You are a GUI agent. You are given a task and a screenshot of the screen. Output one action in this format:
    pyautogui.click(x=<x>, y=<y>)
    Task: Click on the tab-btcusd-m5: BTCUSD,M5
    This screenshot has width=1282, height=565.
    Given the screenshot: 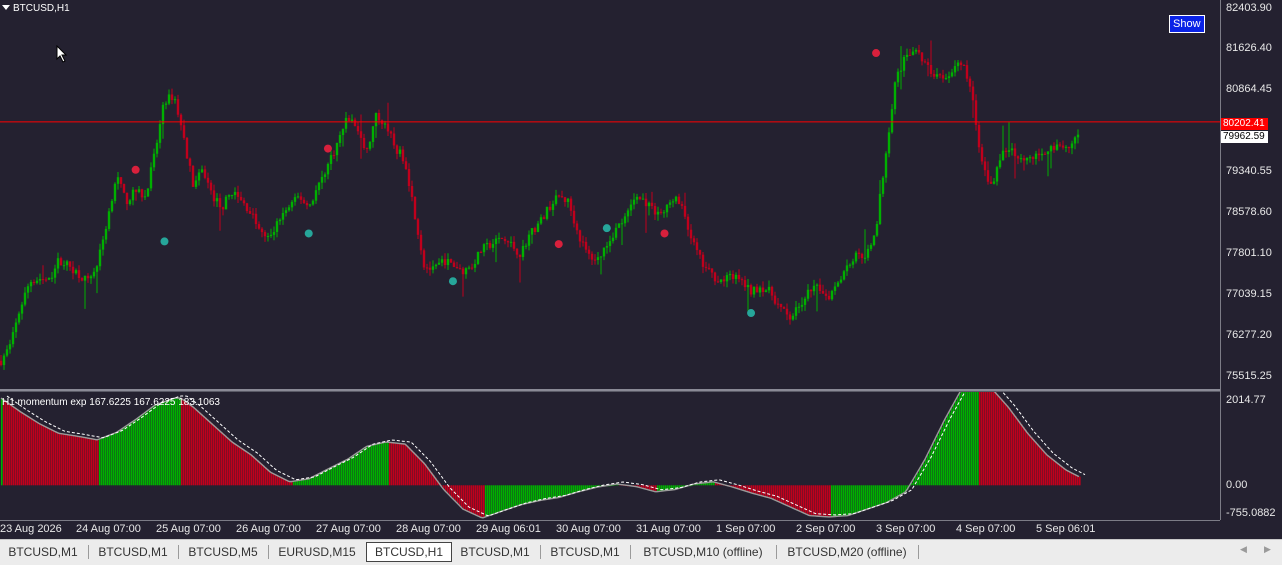 What is the action you would take?
    pyautogui.click(x=223, y=552)
    